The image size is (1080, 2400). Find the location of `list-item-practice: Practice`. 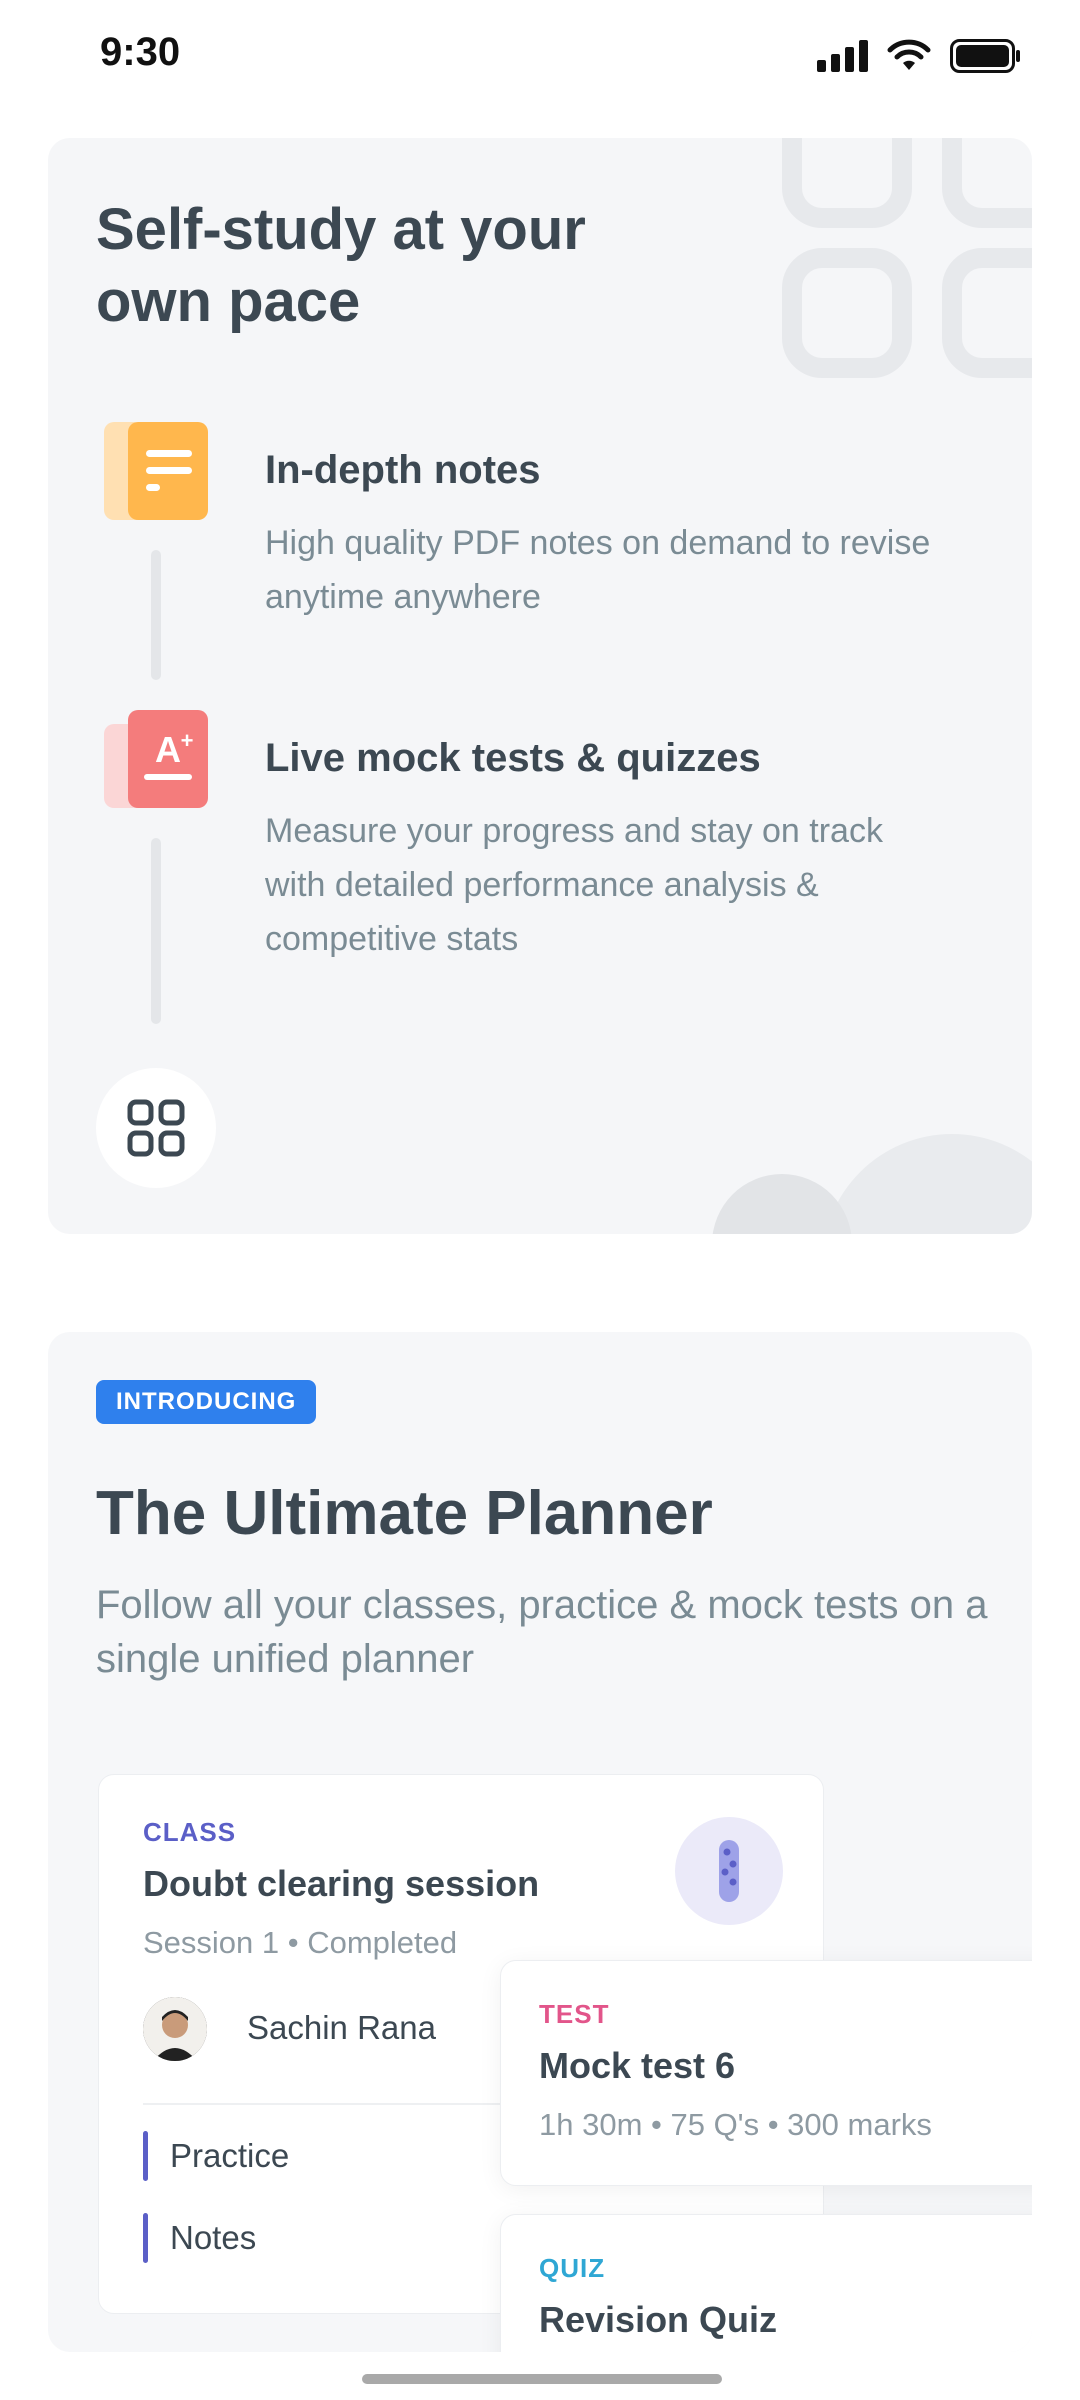

list-item-practice: Practice is located at coordinates (216, 2156).